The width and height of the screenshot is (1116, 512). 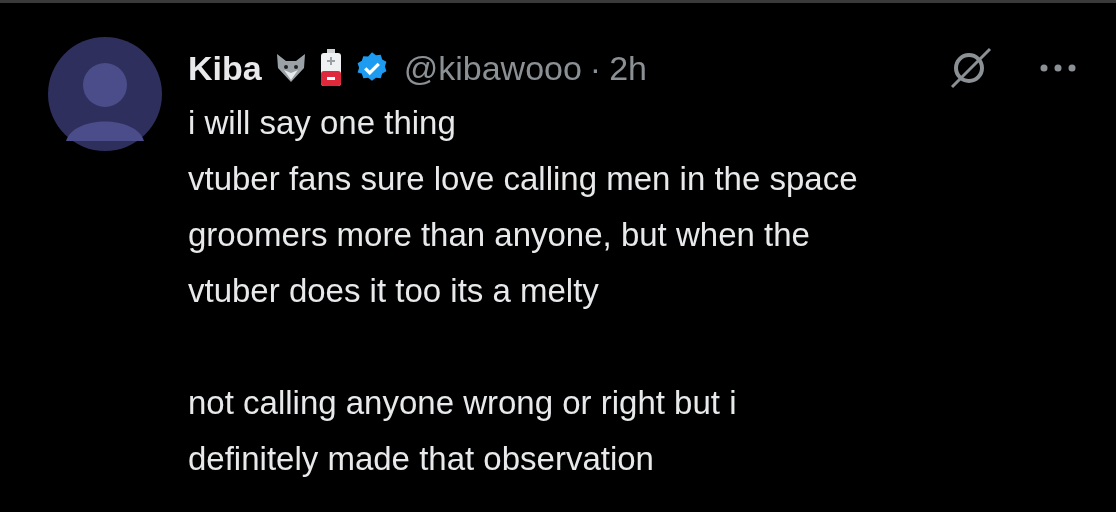 I want to click on post-text: not calling anyone wrong or right but i definitely made that observation, so click(x=463, y=431).